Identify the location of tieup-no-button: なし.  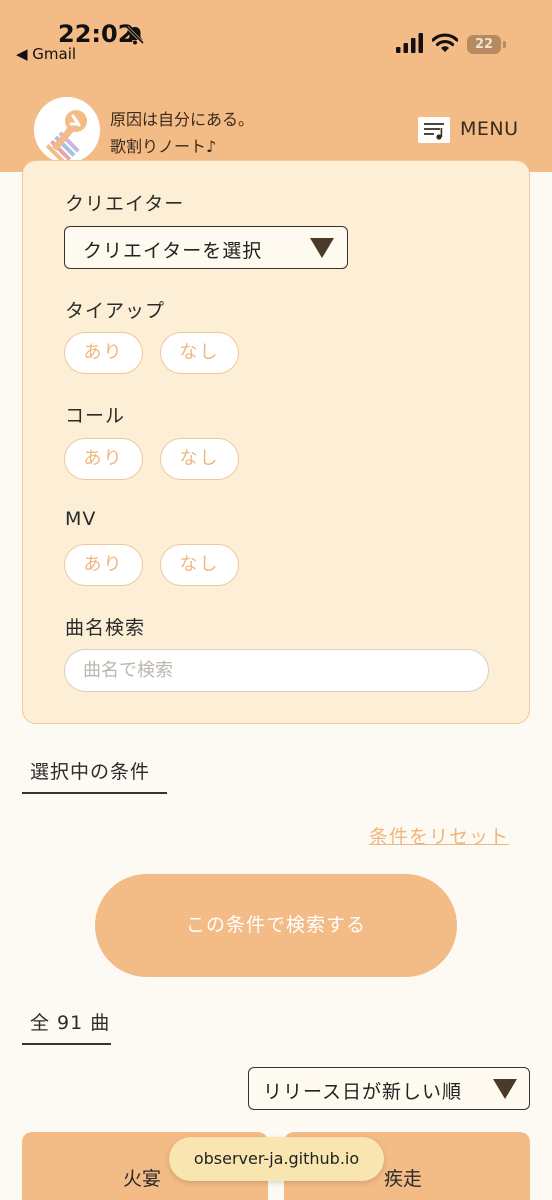
(199, 353).